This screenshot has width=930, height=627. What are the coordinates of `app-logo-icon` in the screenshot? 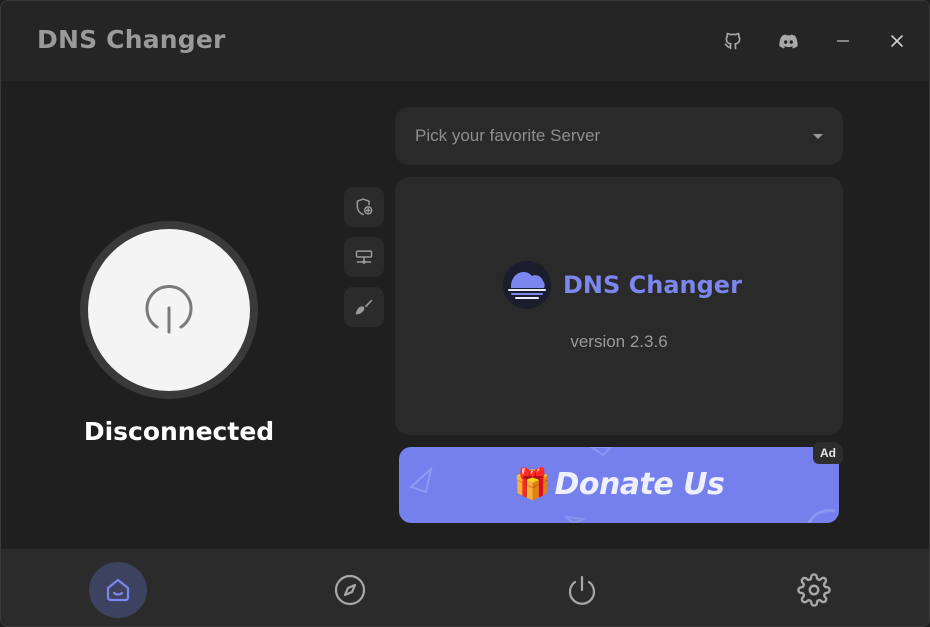 It's located at (527, 285).